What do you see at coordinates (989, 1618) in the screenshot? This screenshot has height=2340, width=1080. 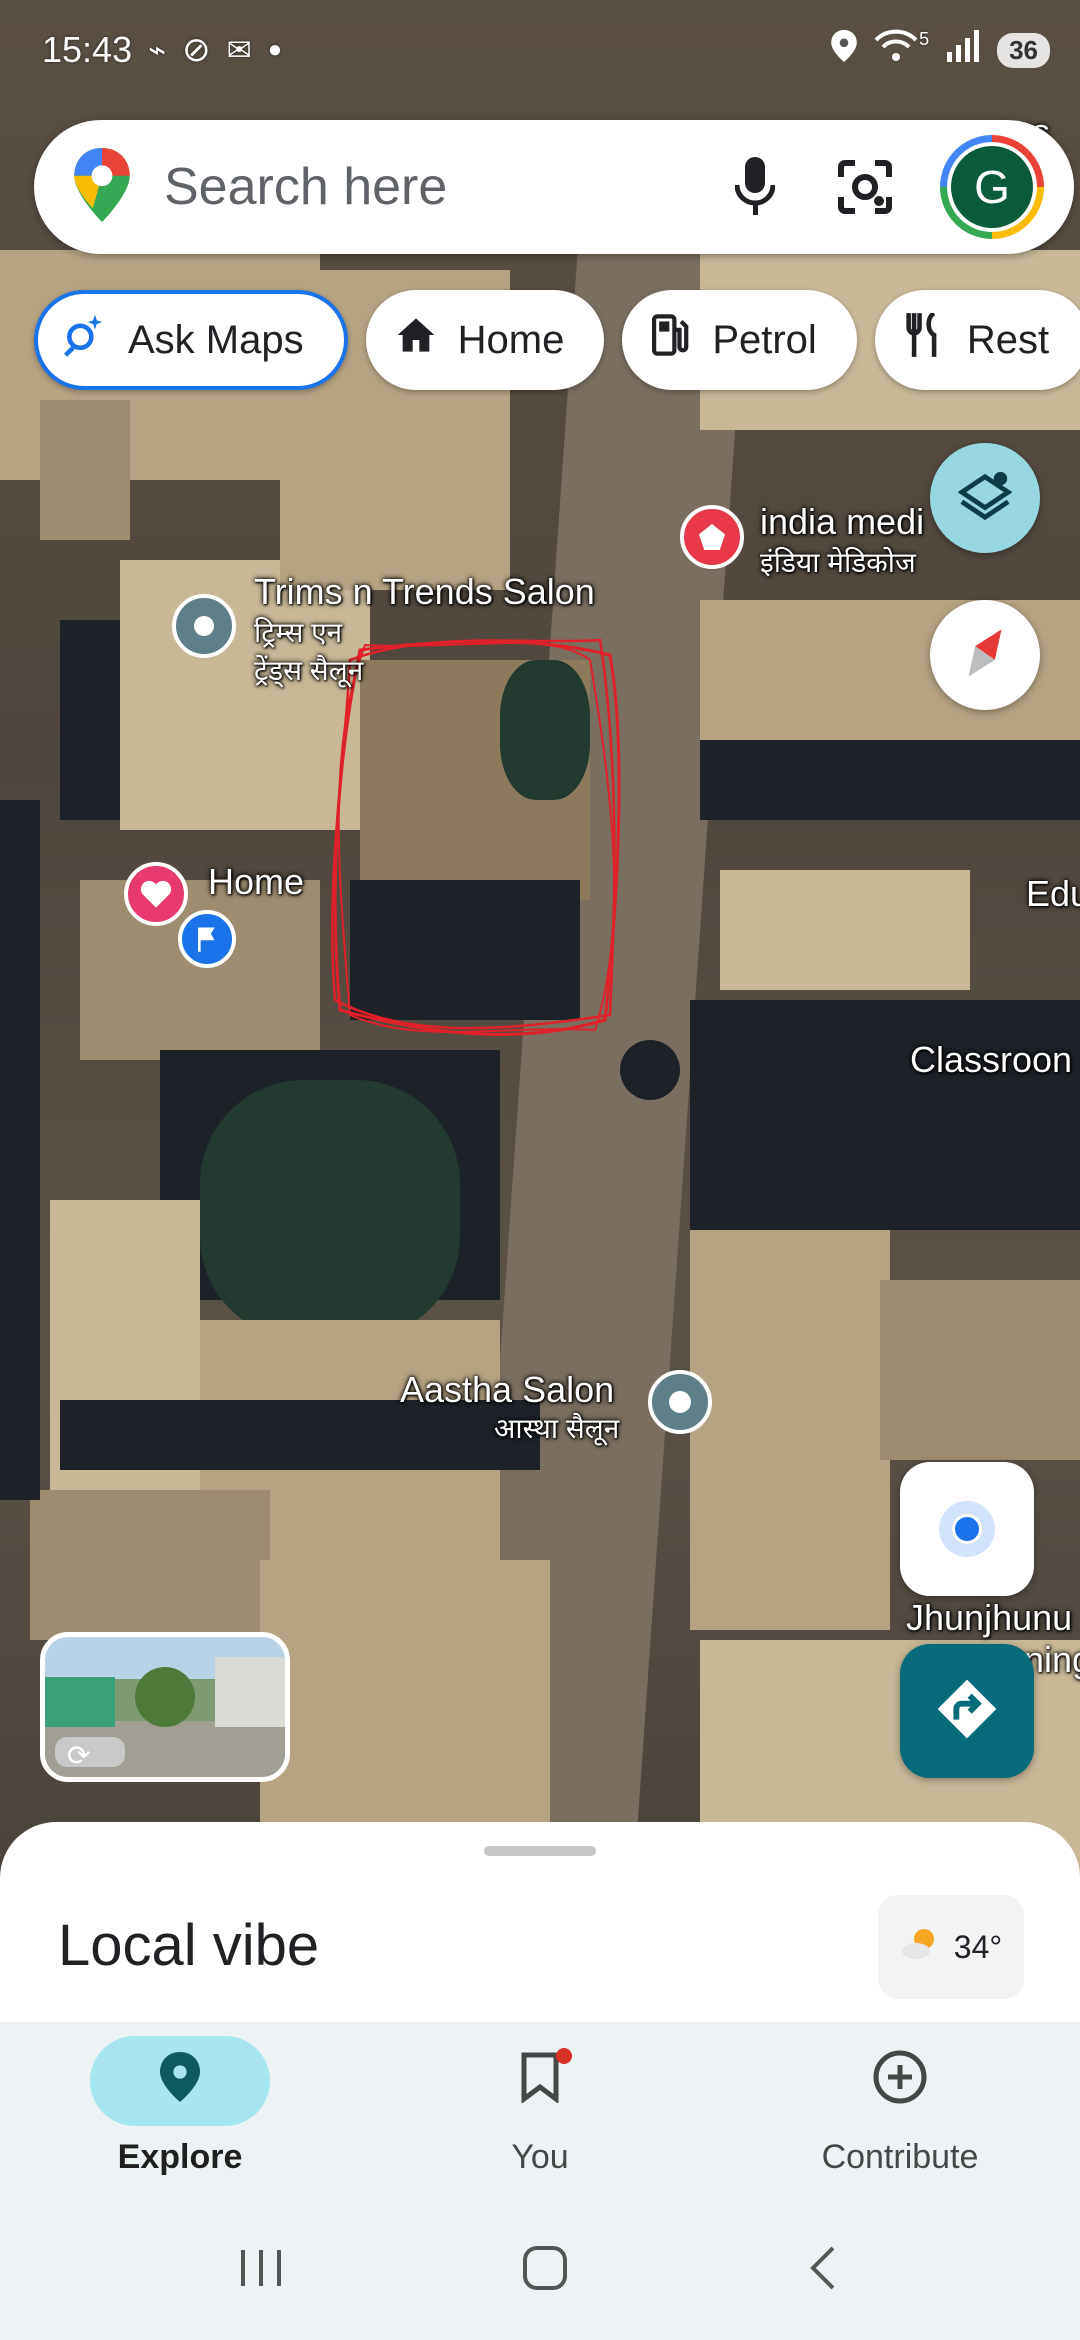 I see `place-label: Jhunjhunu` at bounding box center [989, 1618].